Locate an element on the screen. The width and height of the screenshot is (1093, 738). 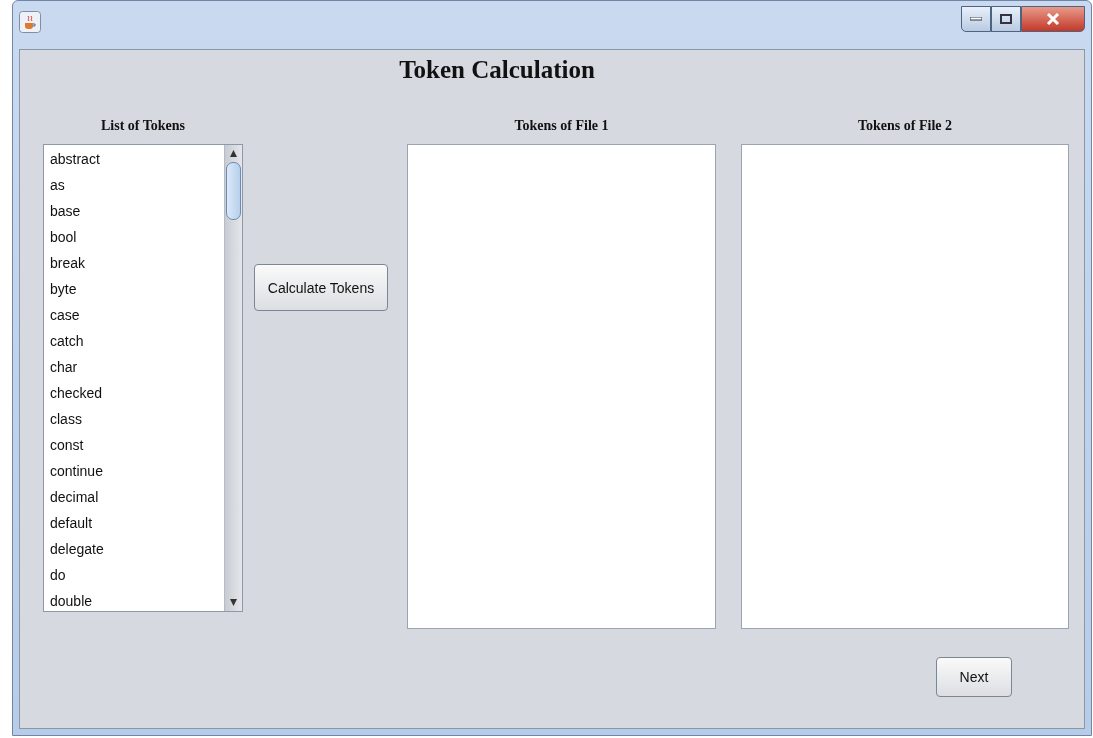
list-item: catch is located at coordinates (137, 344).